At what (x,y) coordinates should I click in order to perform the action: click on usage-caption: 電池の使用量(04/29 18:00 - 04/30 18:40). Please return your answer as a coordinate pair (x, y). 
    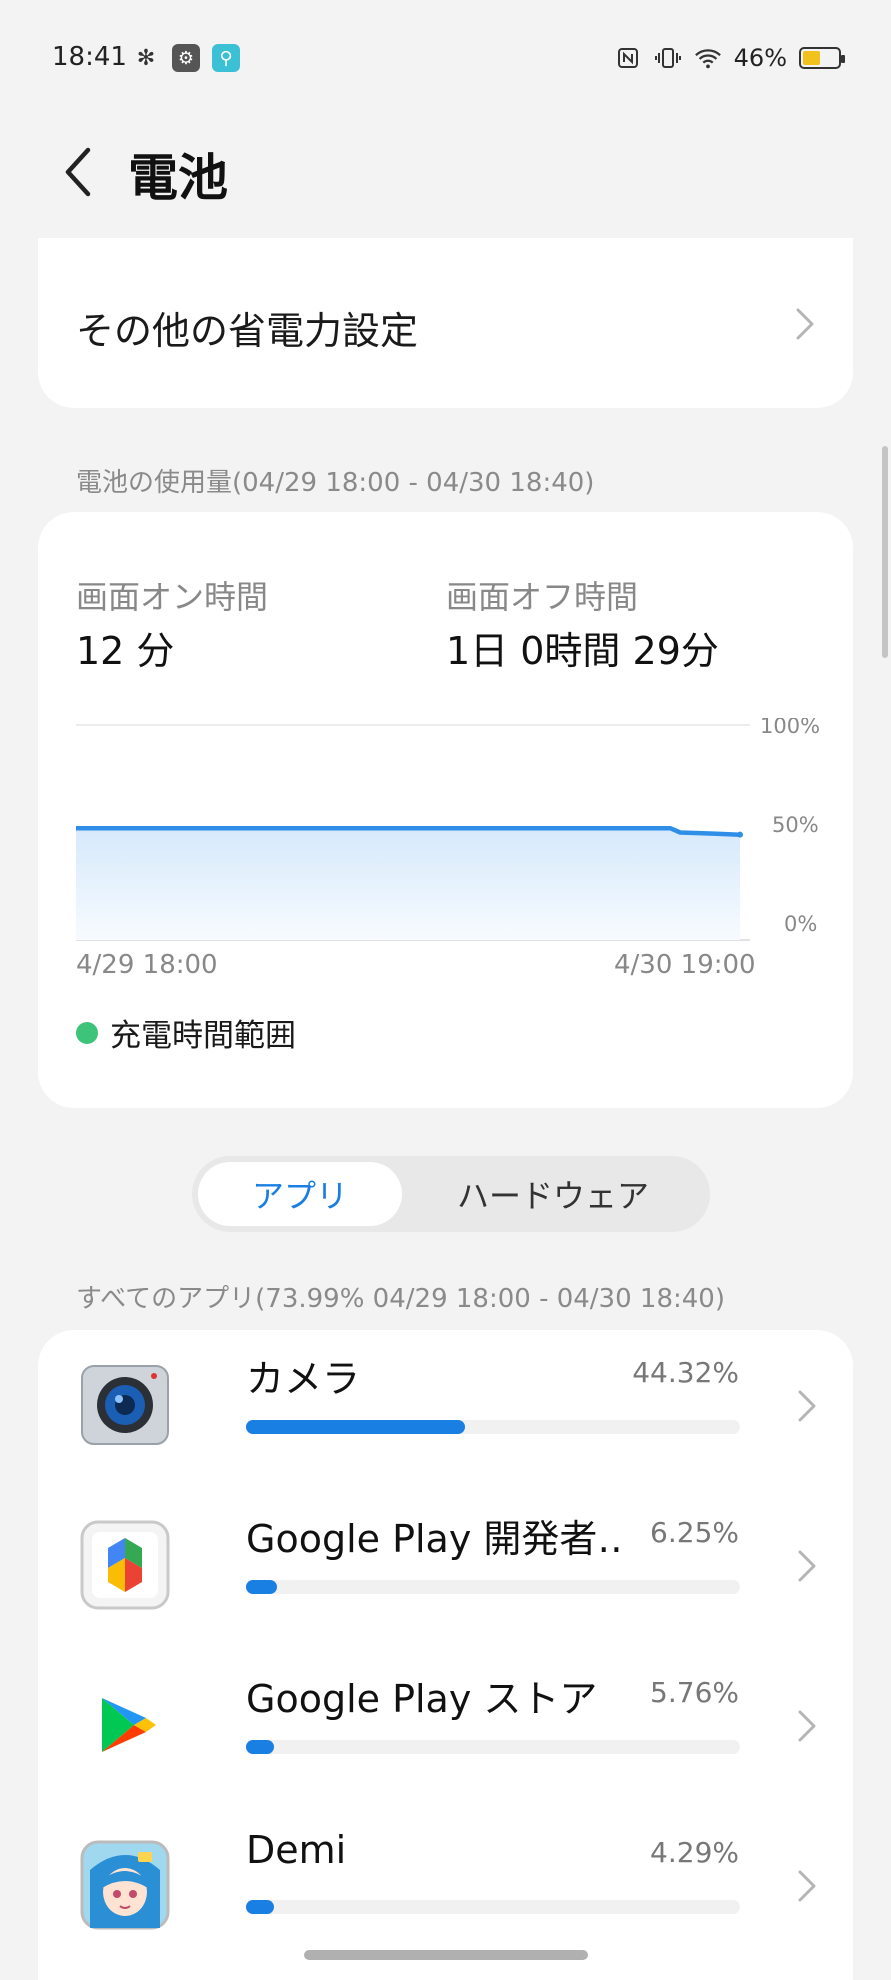
    Looking at the image, I should click on (335, 483).